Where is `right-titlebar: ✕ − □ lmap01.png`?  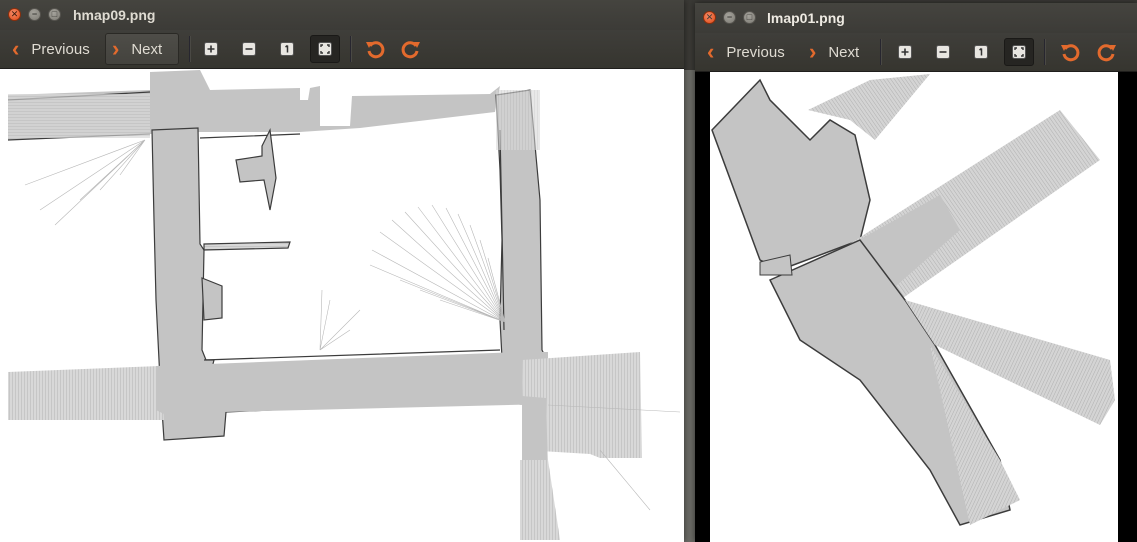
right-titlebar: ✕ − □ lmap01.png is located at coordinates (916, 18).